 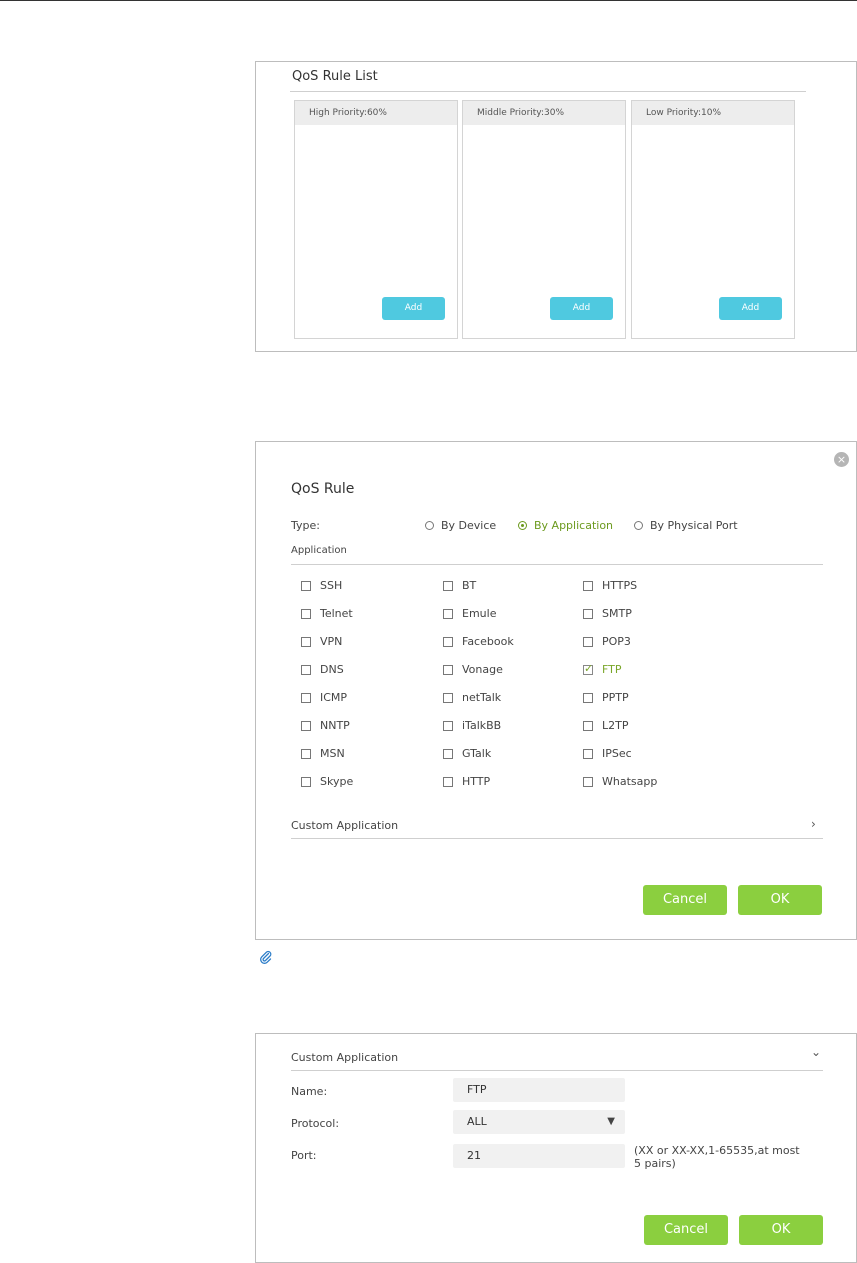 I want to click on checkbox-label: DNS, so click(x=332, y=669).